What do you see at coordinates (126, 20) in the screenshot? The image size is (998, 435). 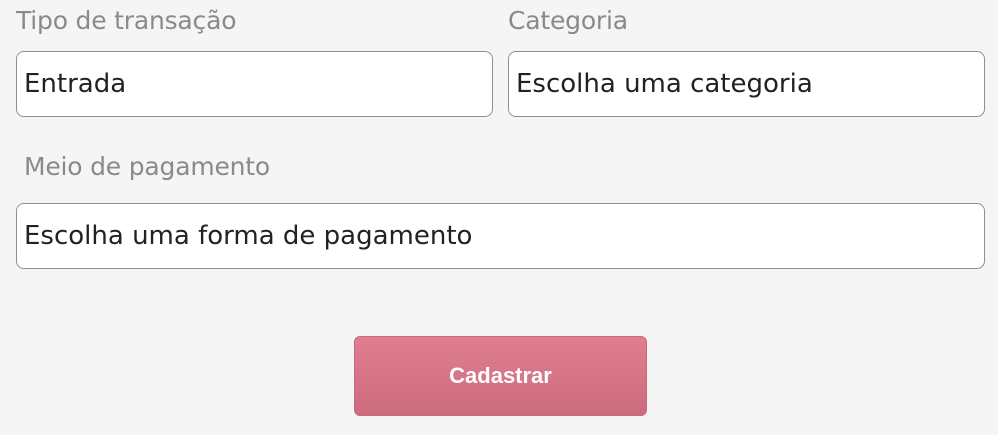 I see `transaction-type-label: Tipo de transação` at bounding box center [126, 20].